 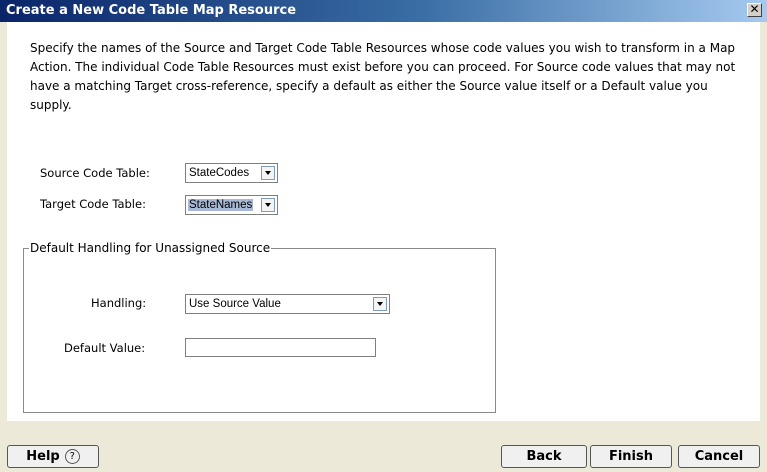 I want to click on target-code-table-dropdown: StateNames, so click(x=231, y=205).